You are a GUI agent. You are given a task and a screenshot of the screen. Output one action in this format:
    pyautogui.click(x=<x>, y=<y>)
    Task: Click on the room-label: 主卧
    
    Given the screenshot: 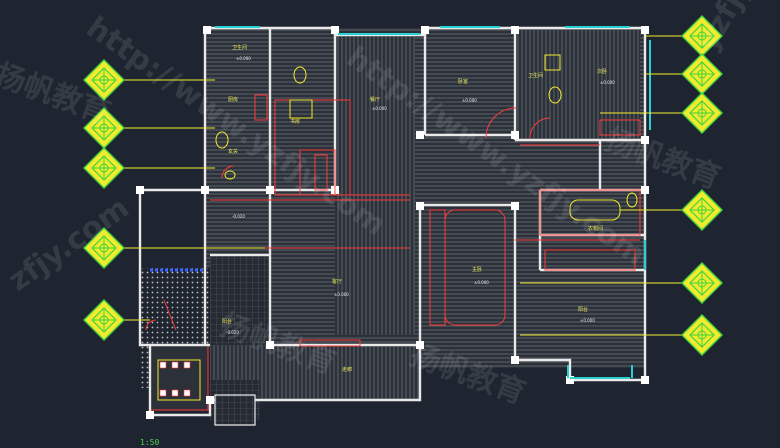 What is the action you would take?
    pyautogui.click(x=477, y=270)
    